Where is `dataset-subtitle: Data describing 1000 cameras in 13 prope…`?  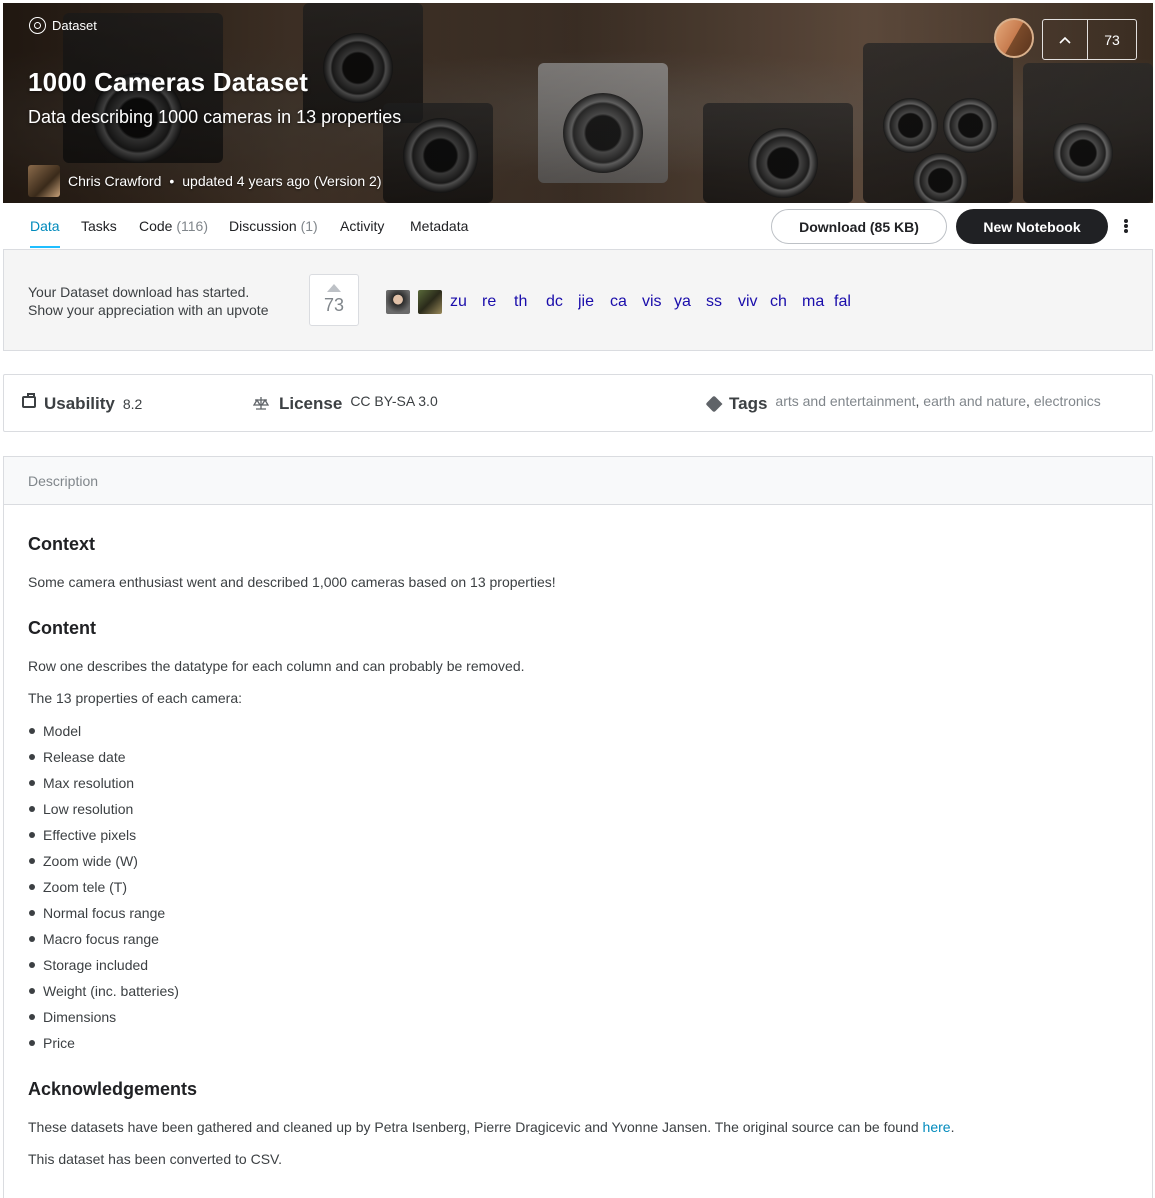 dataset-subtitle: Data describing 1000 cameras in 13 prope… is located at coordinates (215, 117).